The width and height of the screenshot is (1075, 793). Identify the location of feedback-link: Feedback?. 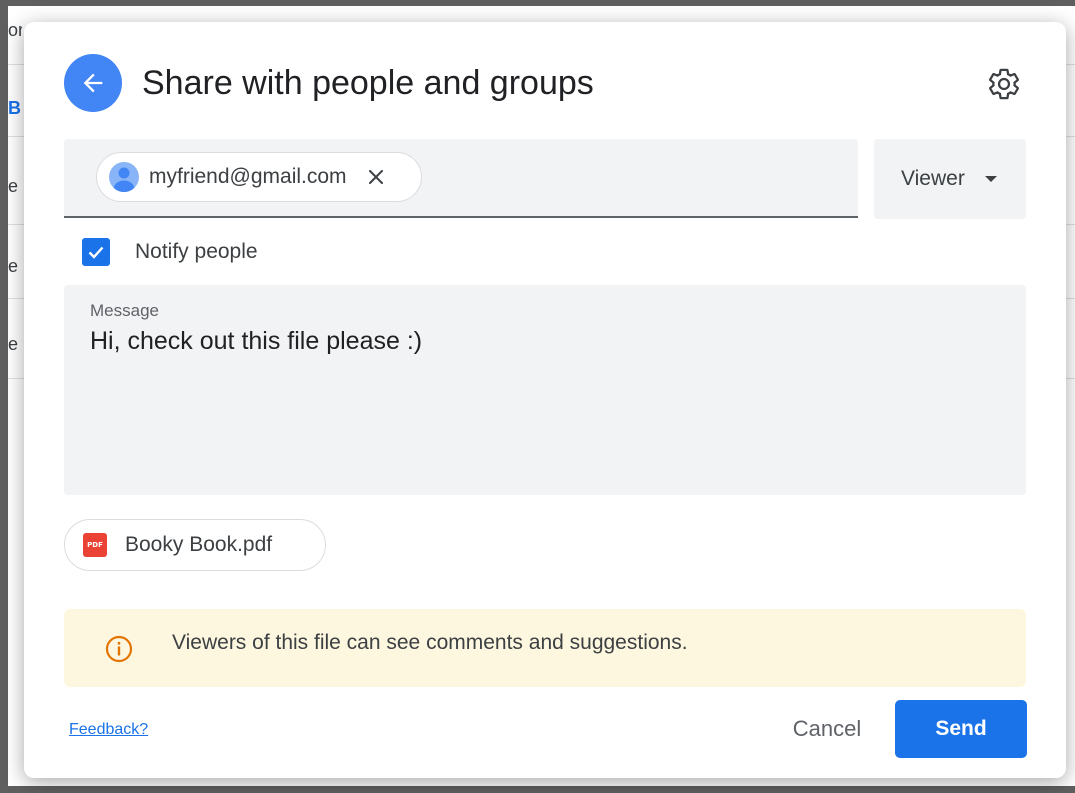
(108, 730).